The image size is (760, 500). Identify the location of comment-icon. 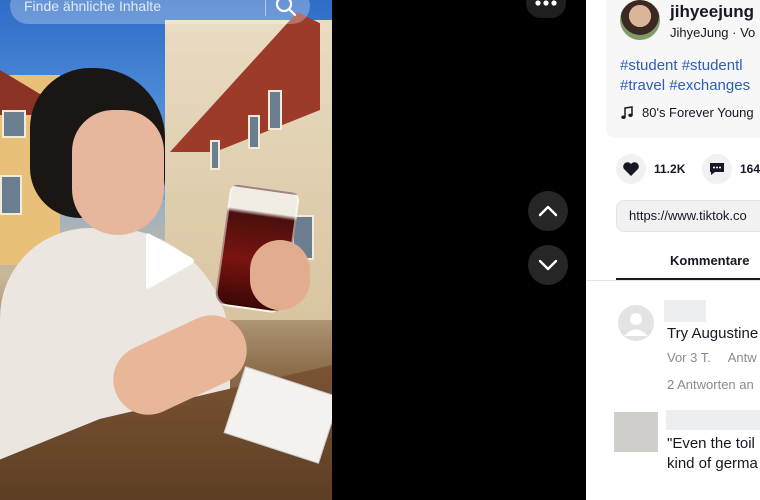
(717, 169).